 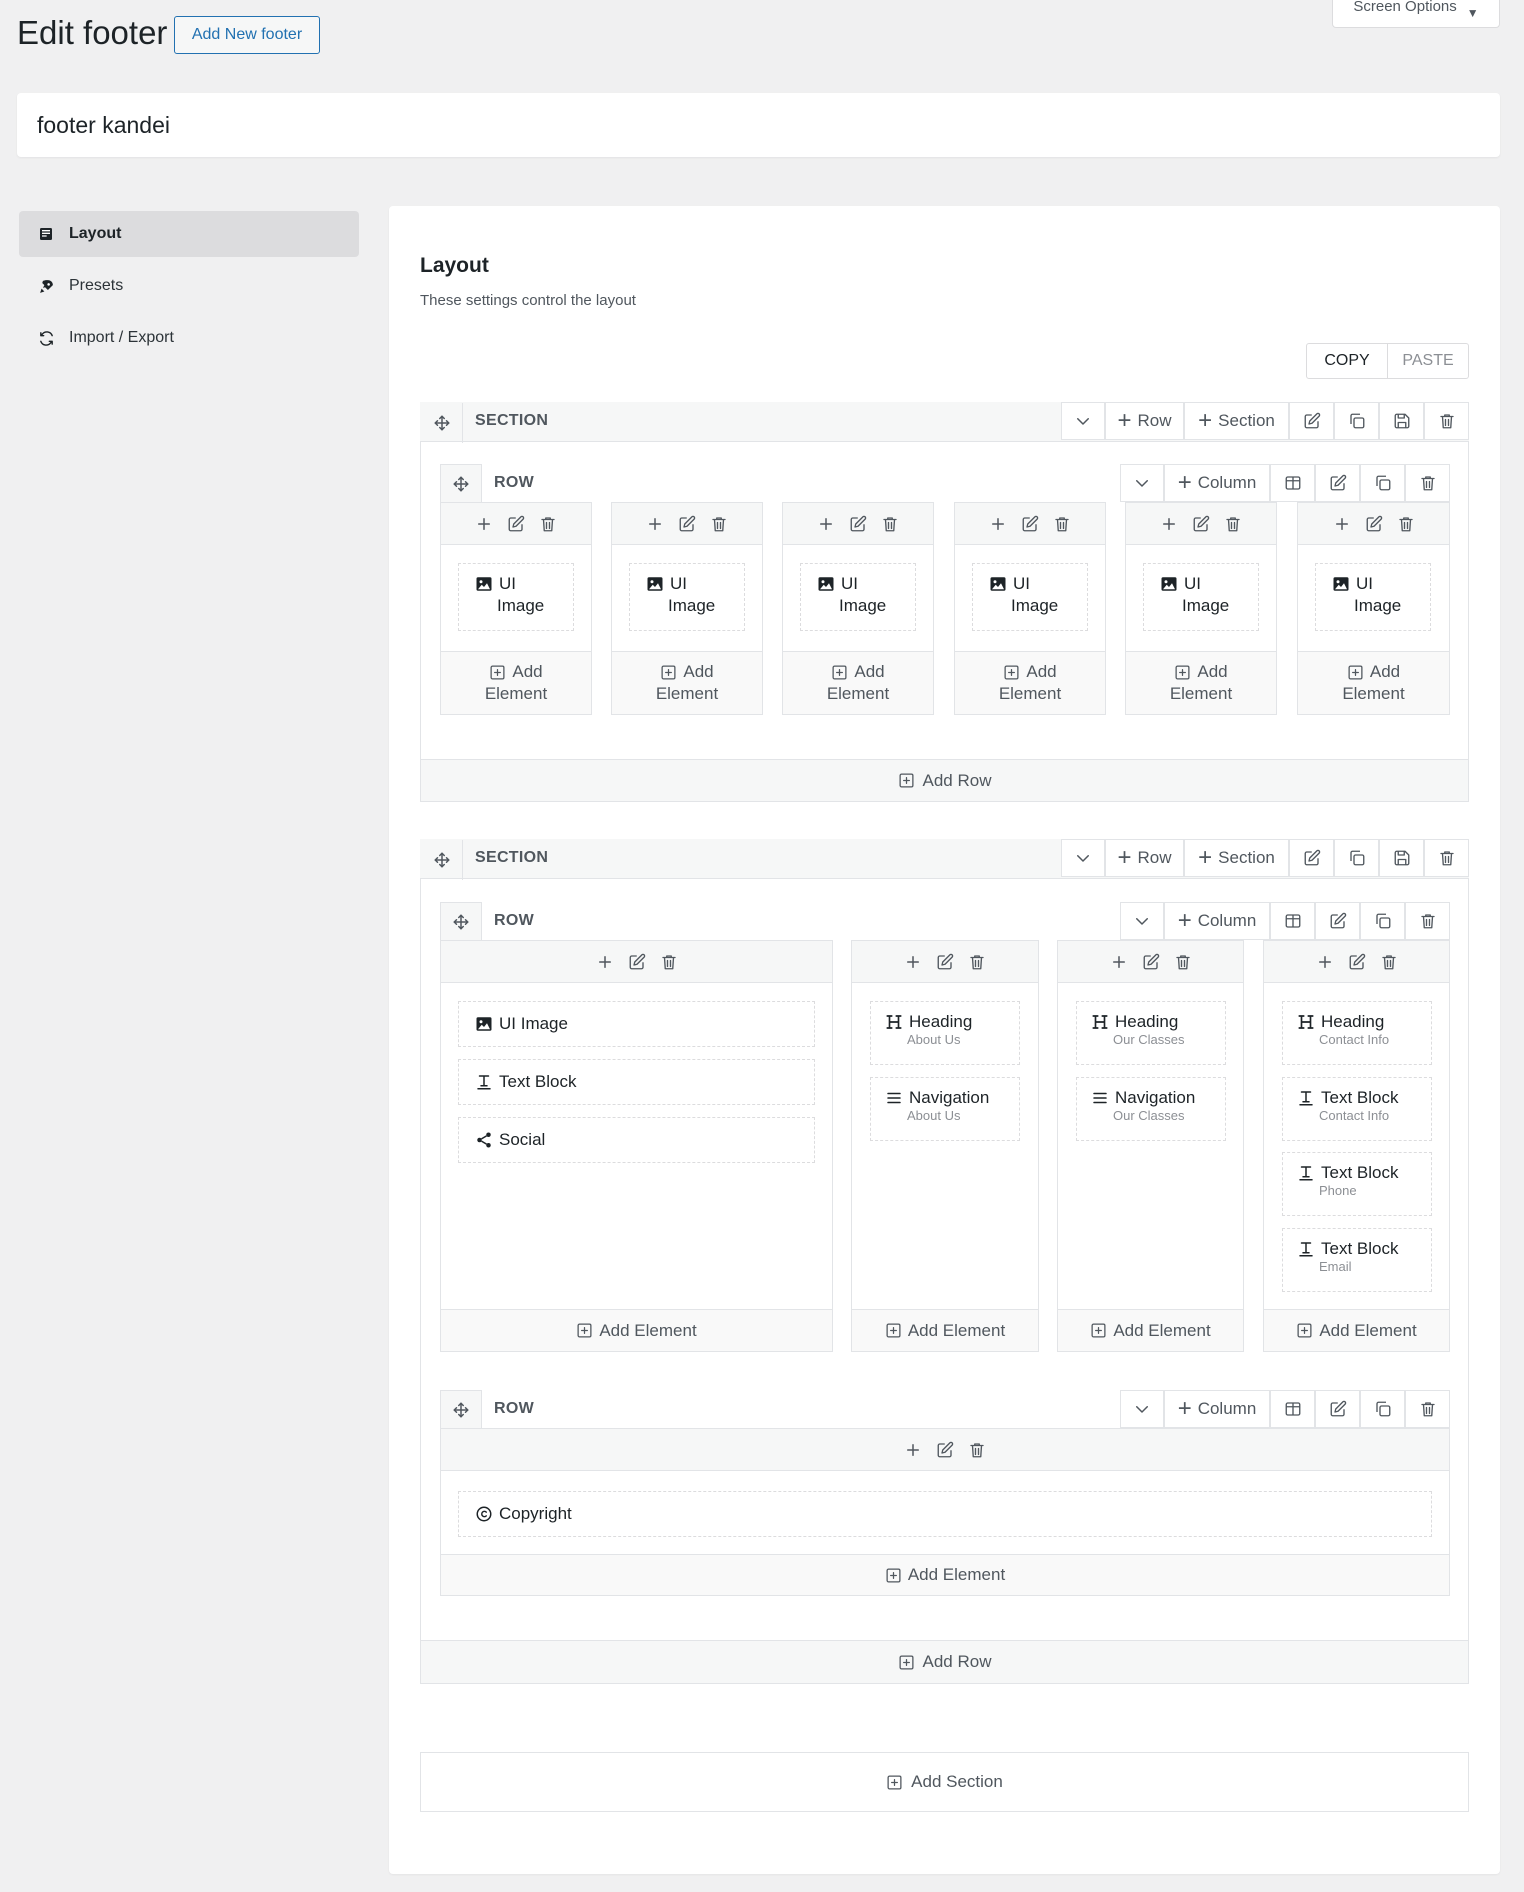 I want to click on copyright-element: Copyright, so click(x=945, y=1514).